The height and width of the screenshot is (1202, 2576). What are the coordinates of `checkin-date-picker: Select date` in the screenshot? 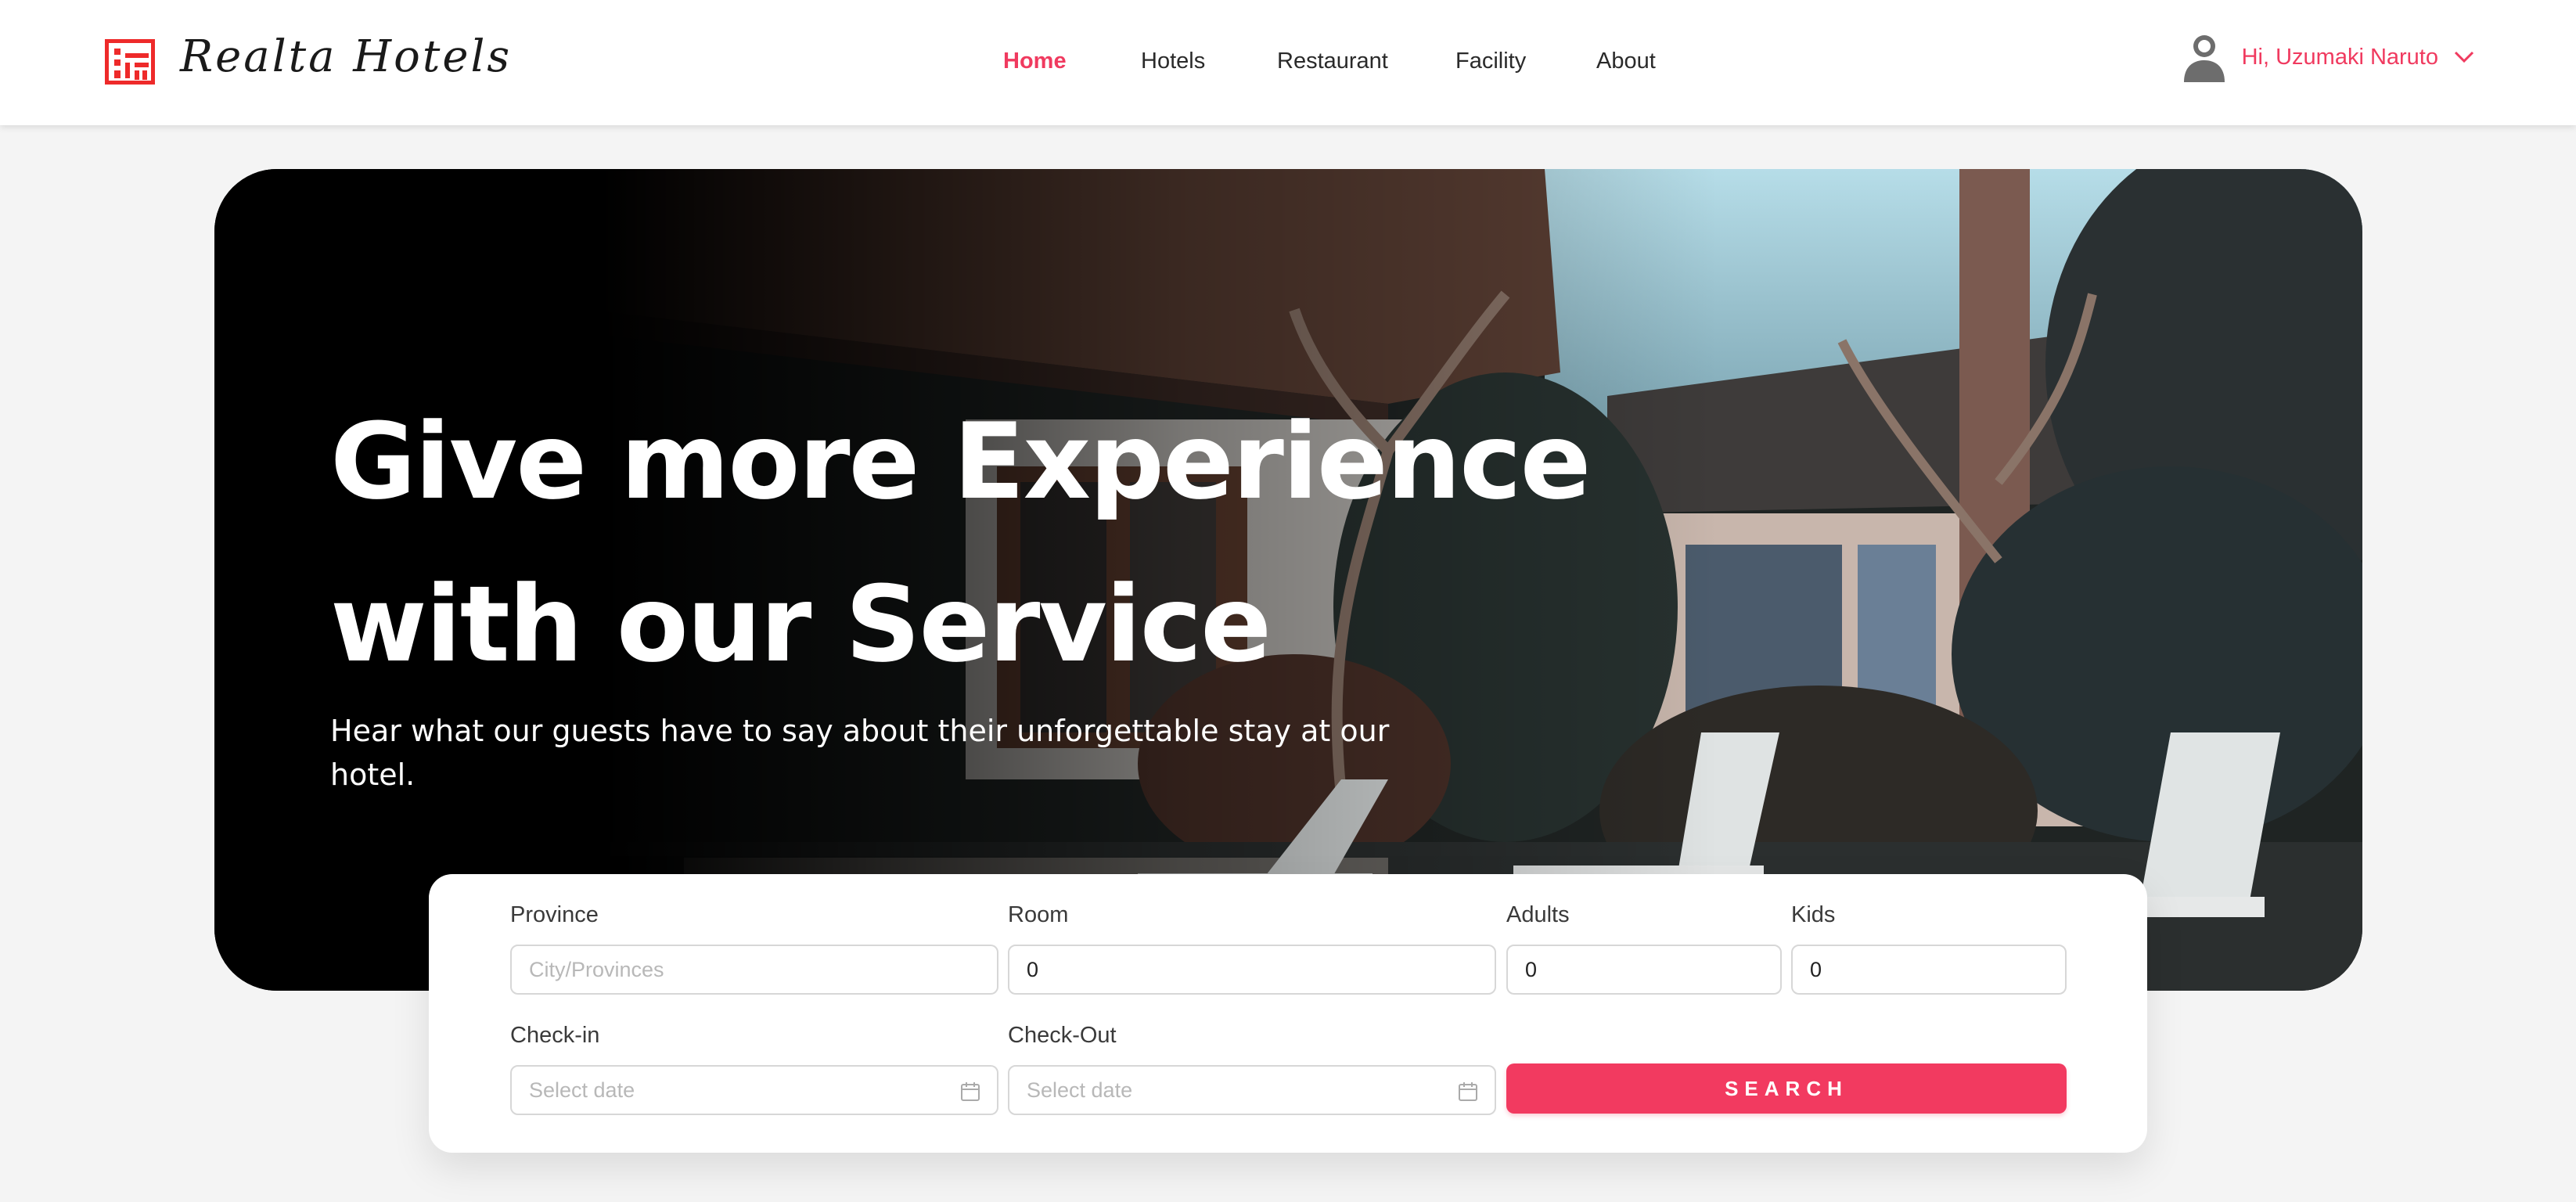 It's located at (754, 1090).